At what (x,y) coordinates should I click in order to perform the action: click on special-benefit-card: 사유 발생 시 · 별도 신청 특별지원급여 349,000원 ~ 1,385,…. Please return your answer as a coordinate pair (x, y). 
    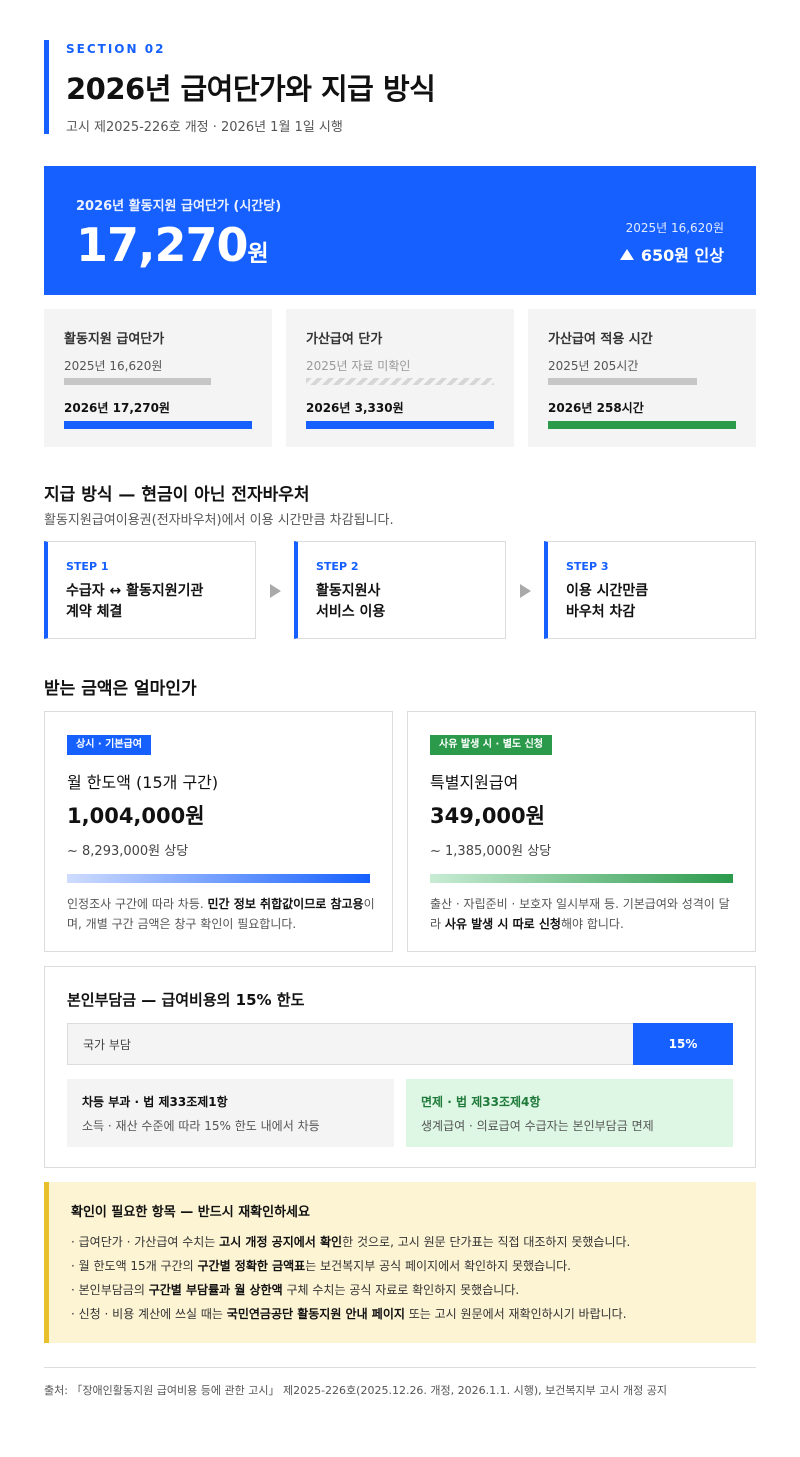
    Looking at the image, I should click on (581, 831).